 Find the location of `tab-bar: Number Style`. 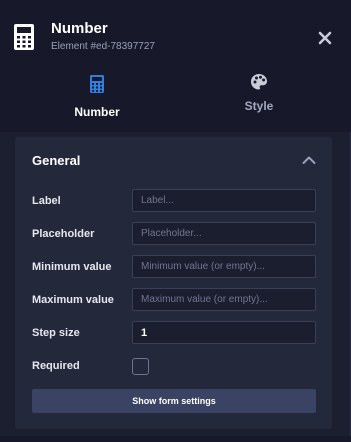

tab-bar: Number Style is located at coordinates (175, 101).